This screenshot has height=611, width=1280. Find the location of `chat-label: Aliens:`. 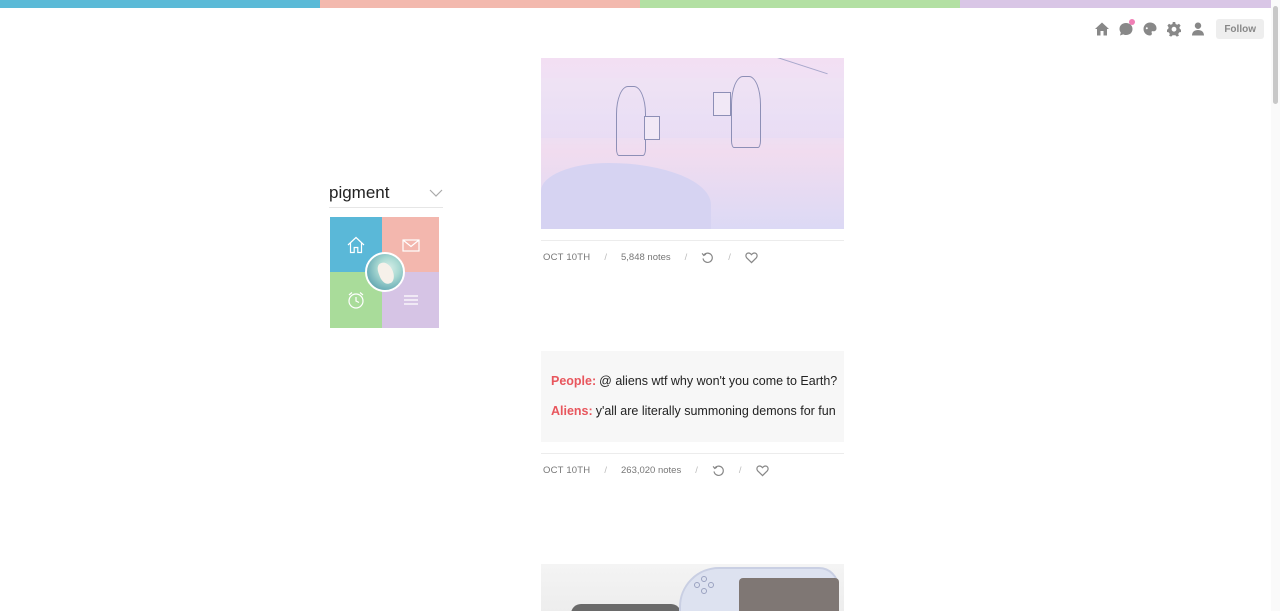

chat-label: Aliens: is located at coordinates (572, 411).